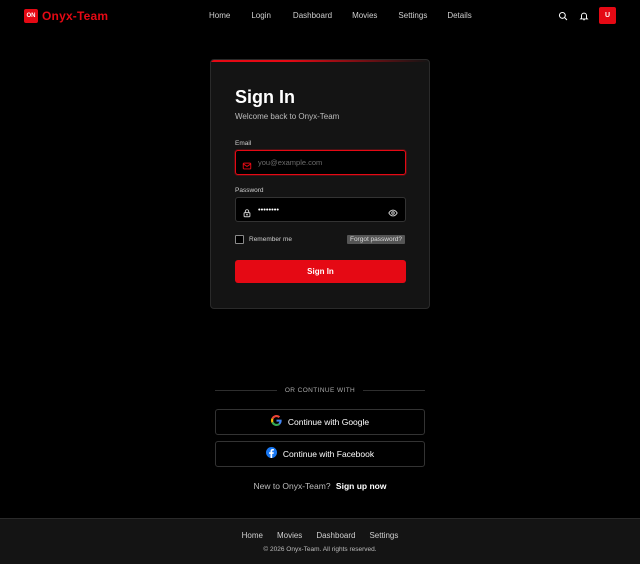 This screenshot has height=564, width=640. I want to click on lock-icon, so click(247, 211).